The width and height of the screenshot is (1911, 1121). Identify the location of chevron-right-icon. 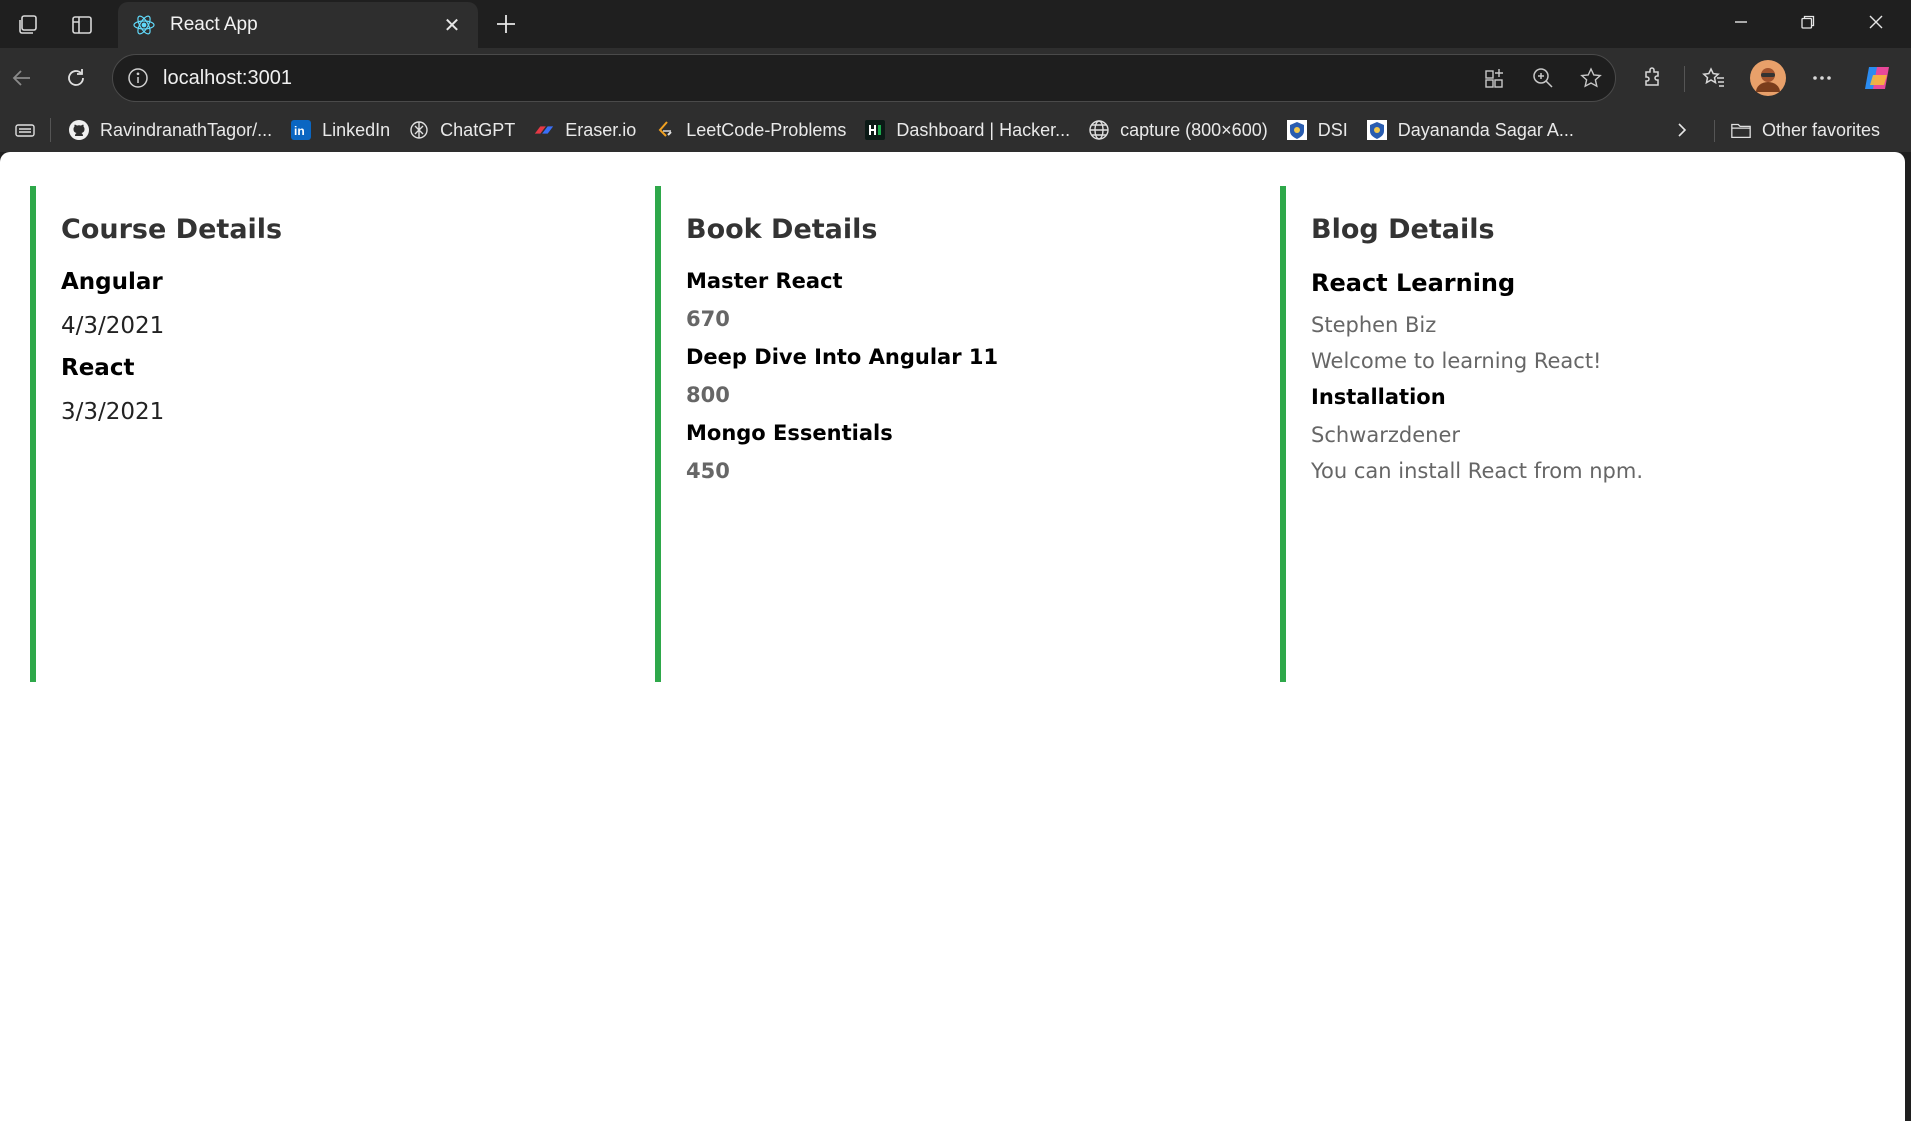
(1682, 130).